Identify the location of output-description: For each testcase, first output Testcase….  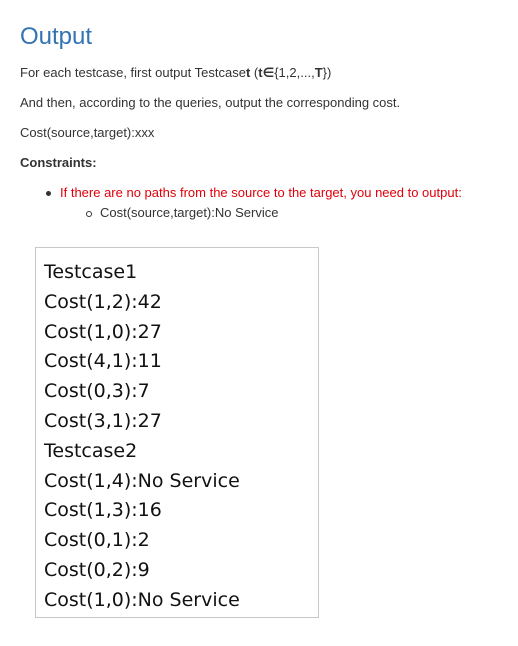
(175, 73).